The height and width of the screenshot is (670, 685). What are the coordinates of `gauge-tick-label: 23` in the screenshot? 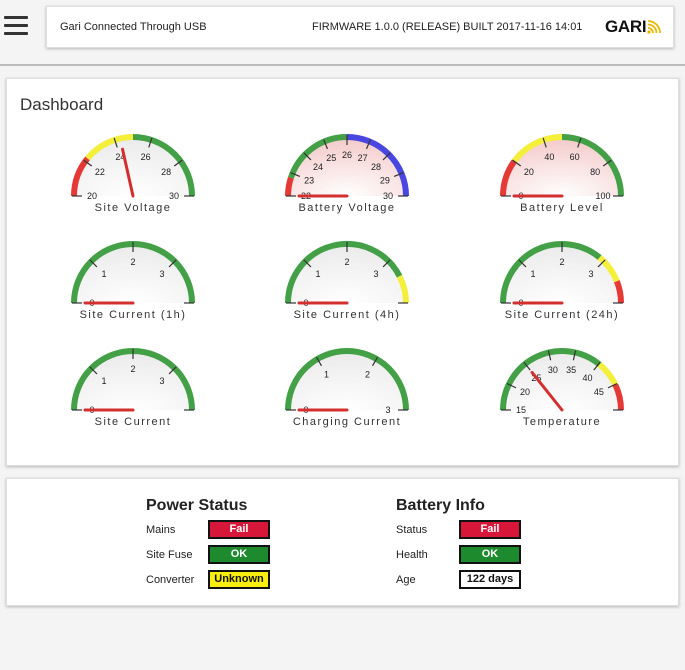 It's located at (309, 180).